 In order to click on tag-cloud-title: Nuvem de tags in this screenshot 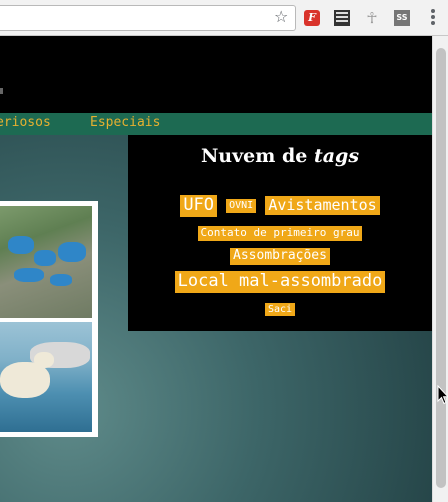, I will do `click(280, 156)`.